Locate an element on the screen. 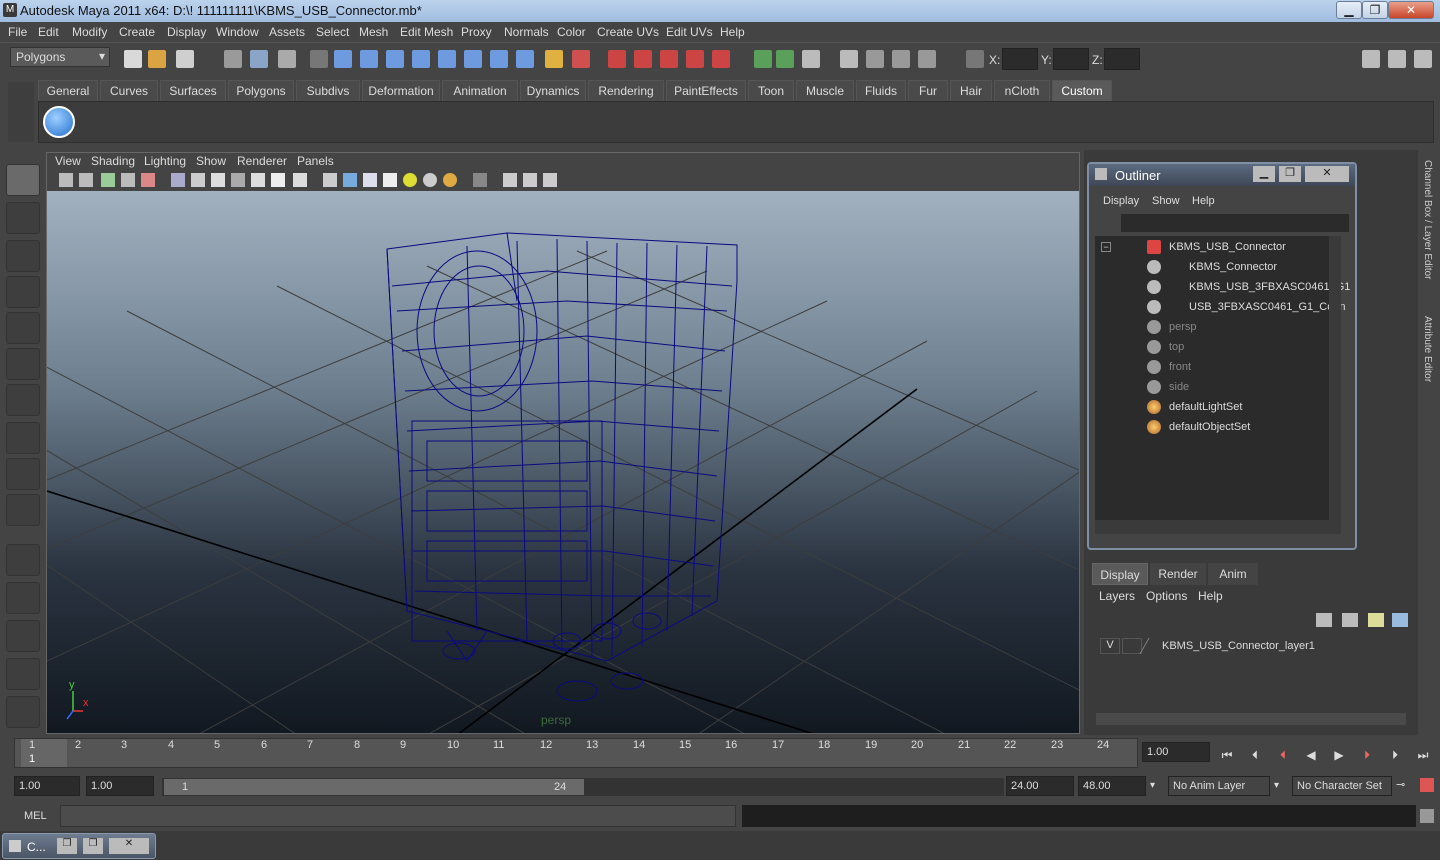  toggle-attribute-editor-icon is located at coordinates (1423, 59).